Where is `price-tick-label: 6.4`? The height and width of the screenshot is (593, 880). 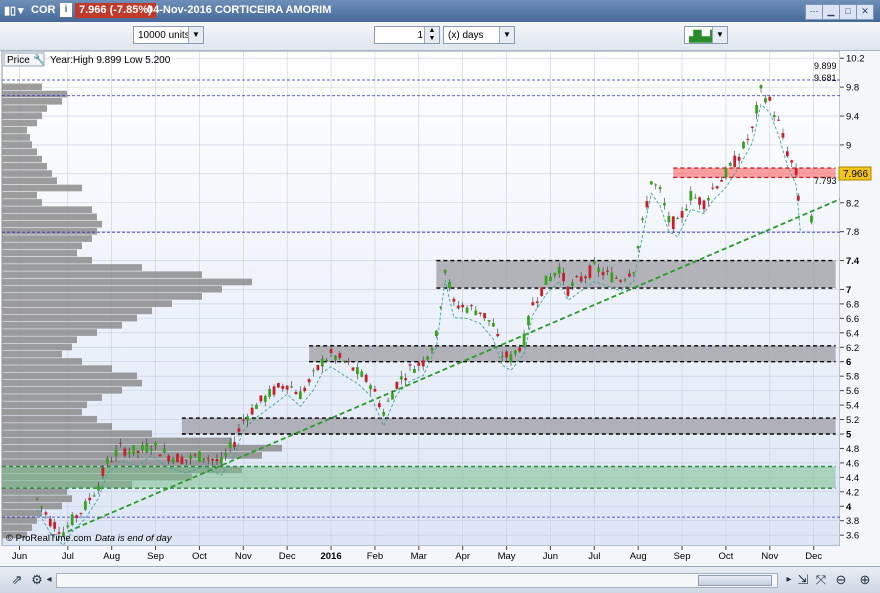
price-tick-label: 6.4 is located at coordinates (852, 333).